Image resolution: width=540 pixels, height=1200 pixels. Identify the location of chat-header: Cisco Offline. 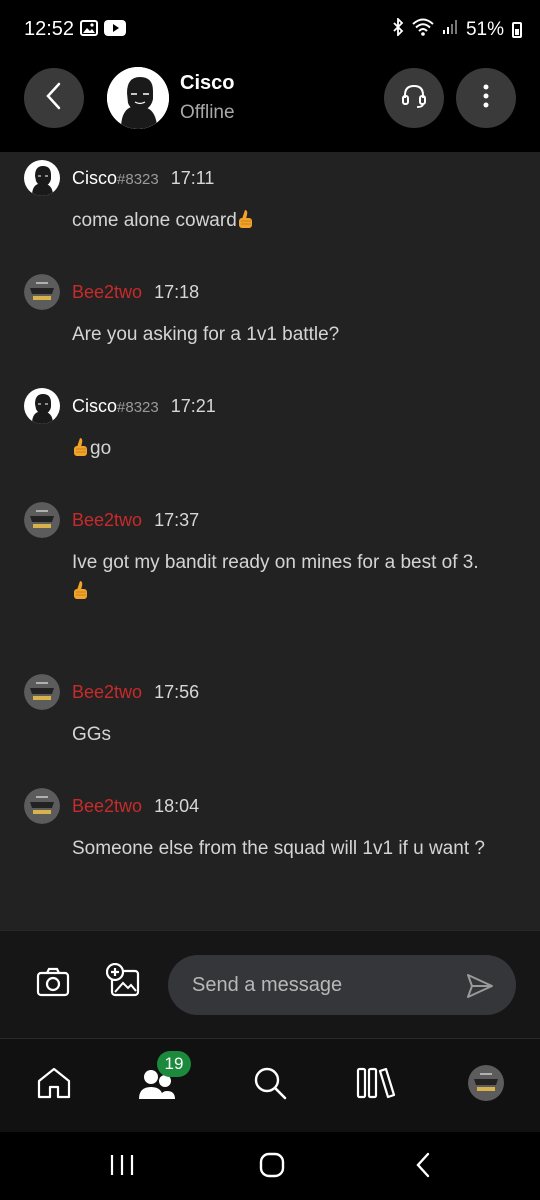
(270, 104).